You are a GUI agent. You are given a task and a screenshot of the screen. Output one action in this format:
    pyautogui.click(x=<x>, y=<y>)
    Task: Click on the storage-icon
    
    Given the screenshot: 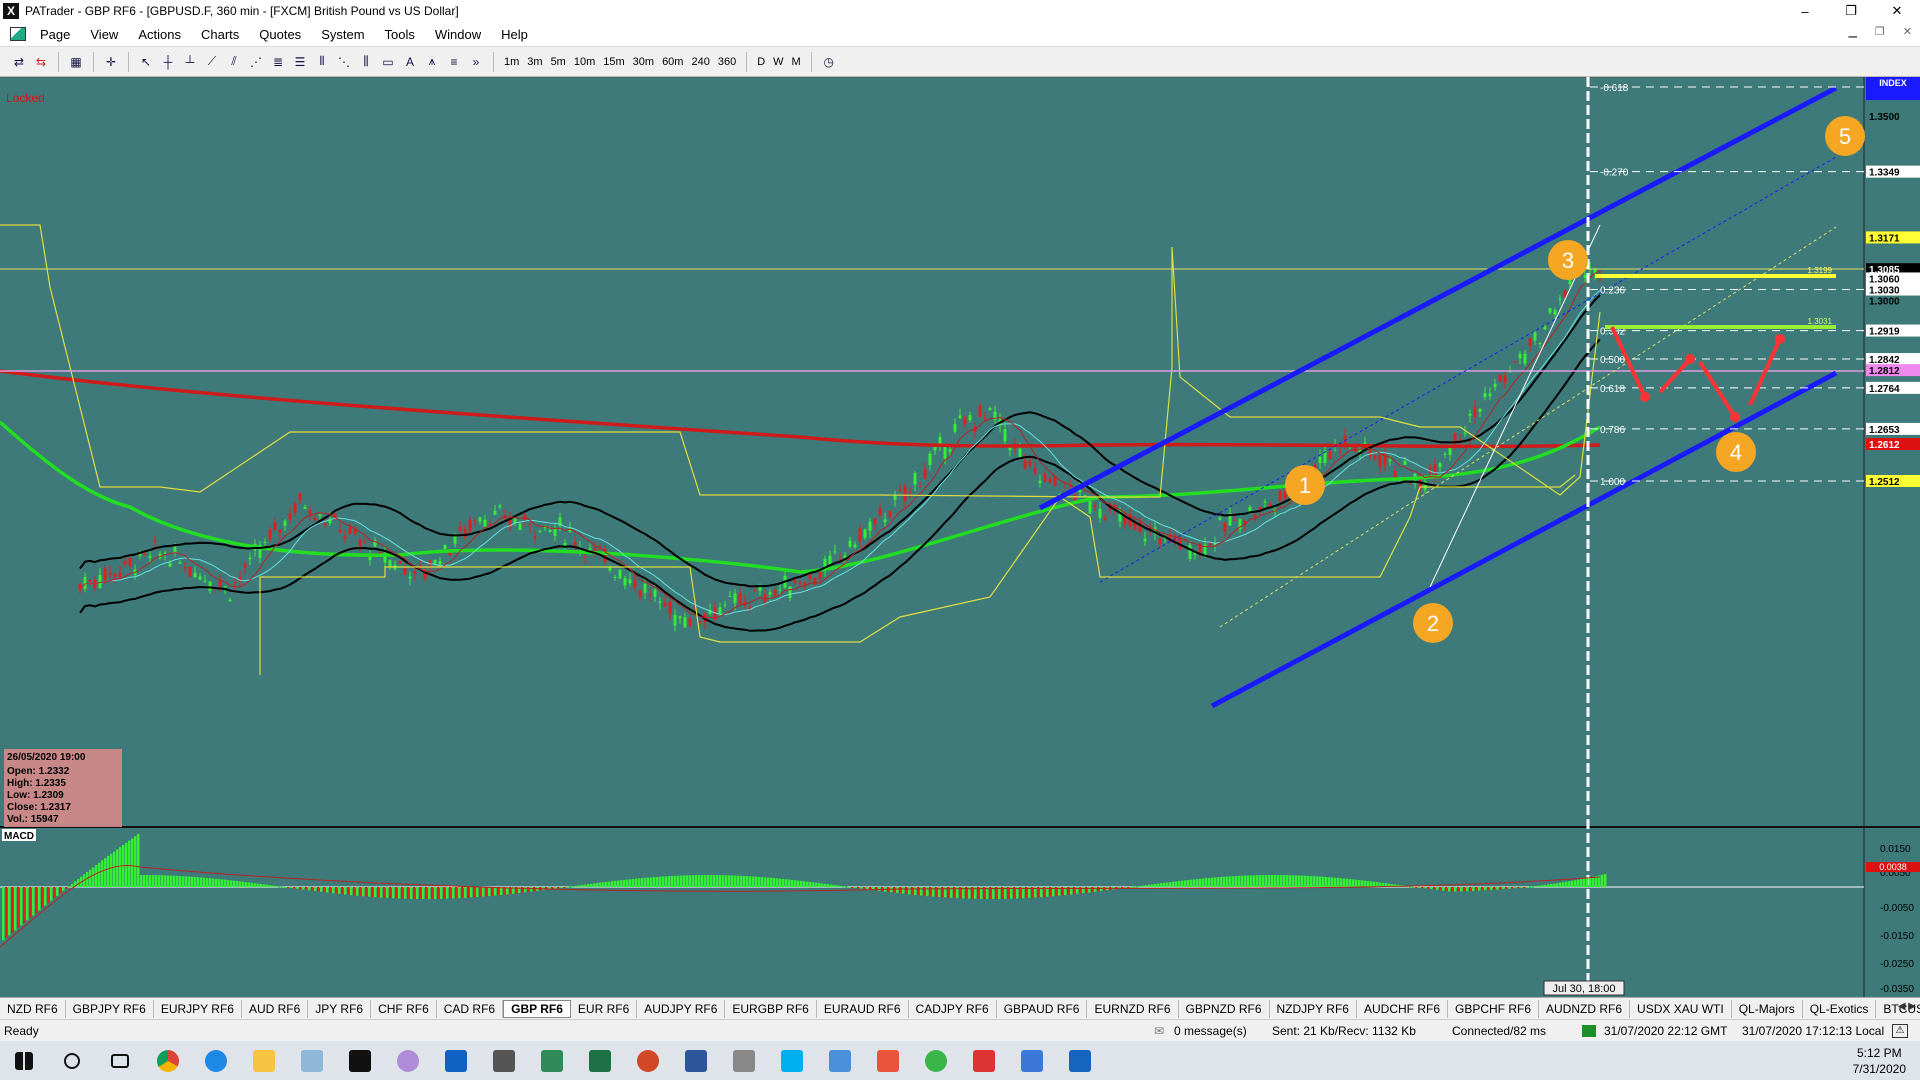 What is the action you would take?
    pyautogui.click(x=744, y=1060)
    